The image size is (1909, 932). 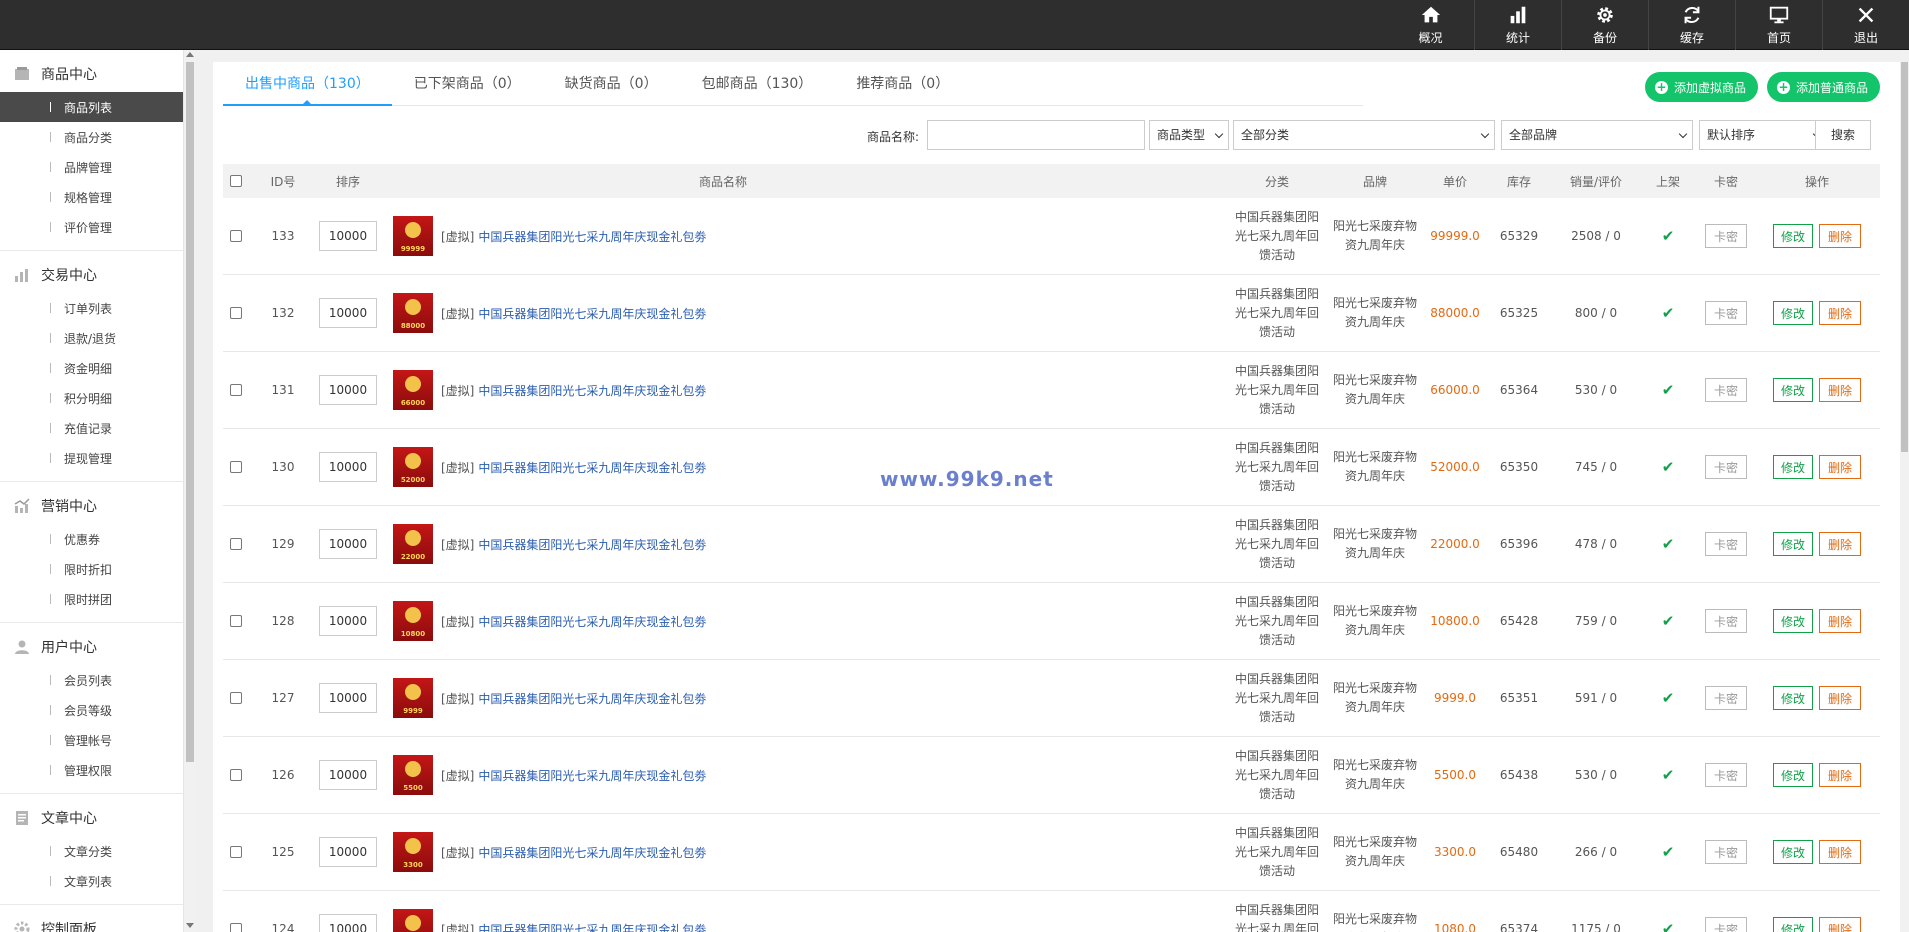 I want to click on group-head-user: 用户中心, so click(x=91, y=647).